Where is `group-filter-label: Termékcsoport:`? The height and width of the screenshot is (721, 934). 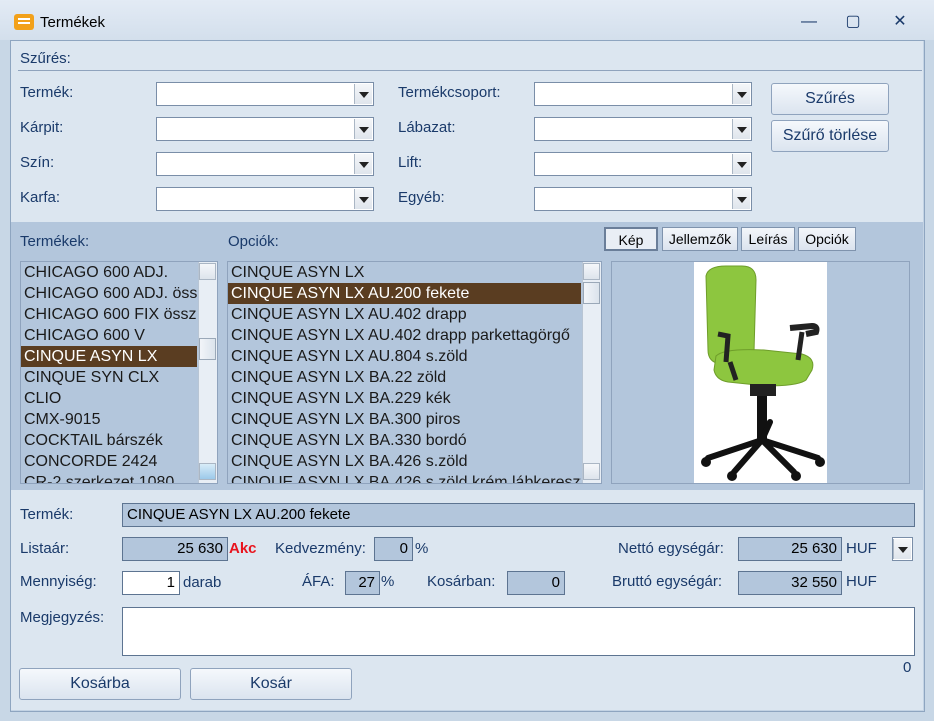
group-filter-label: Termékcsoport: is located at coordinates (449, 92).